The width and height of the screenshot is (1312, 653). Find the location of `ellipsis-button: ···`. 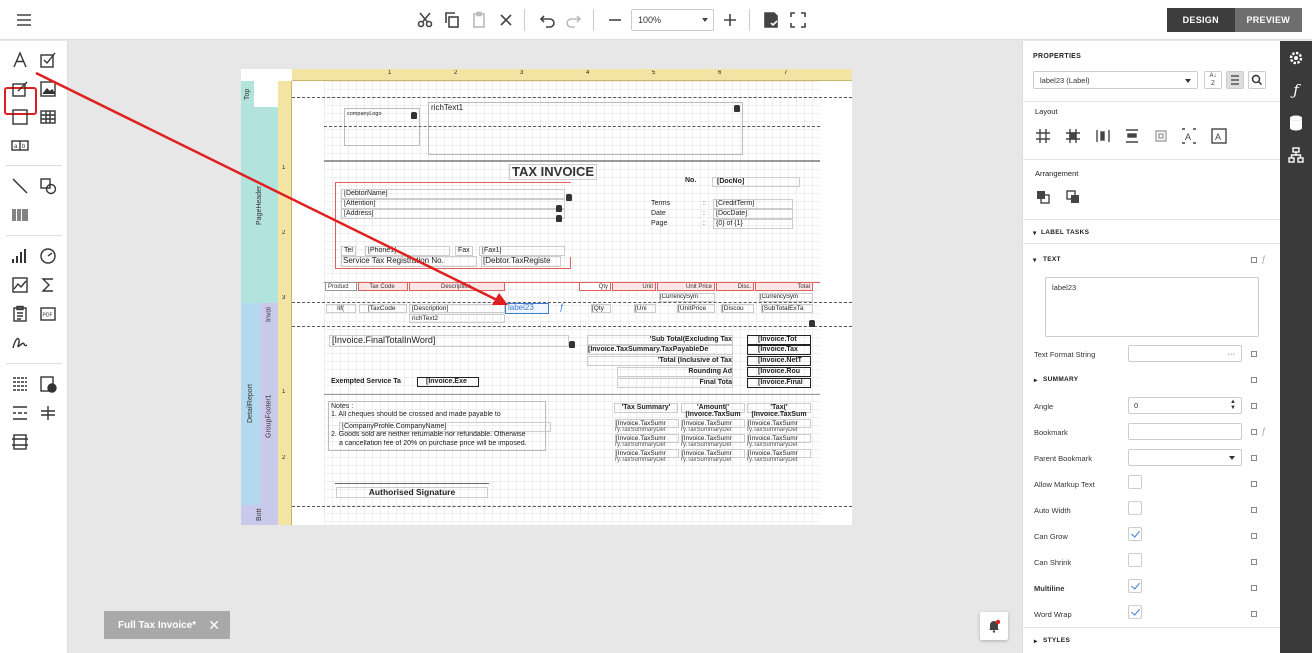

ellipsis-button: ··· is located at coordinates (1232, 353).